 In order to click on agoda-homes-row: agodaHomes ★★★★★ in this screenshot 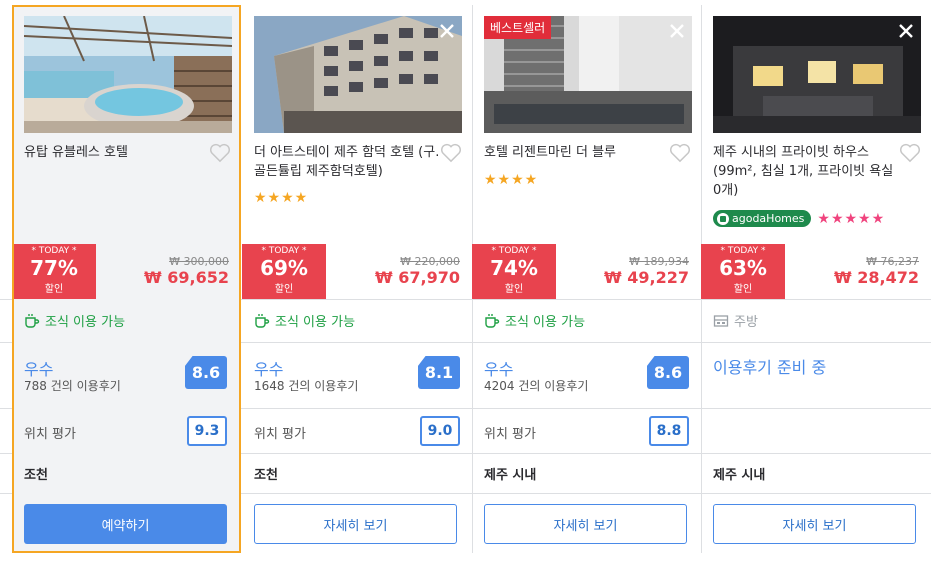, I will do `click(799, 218)`.